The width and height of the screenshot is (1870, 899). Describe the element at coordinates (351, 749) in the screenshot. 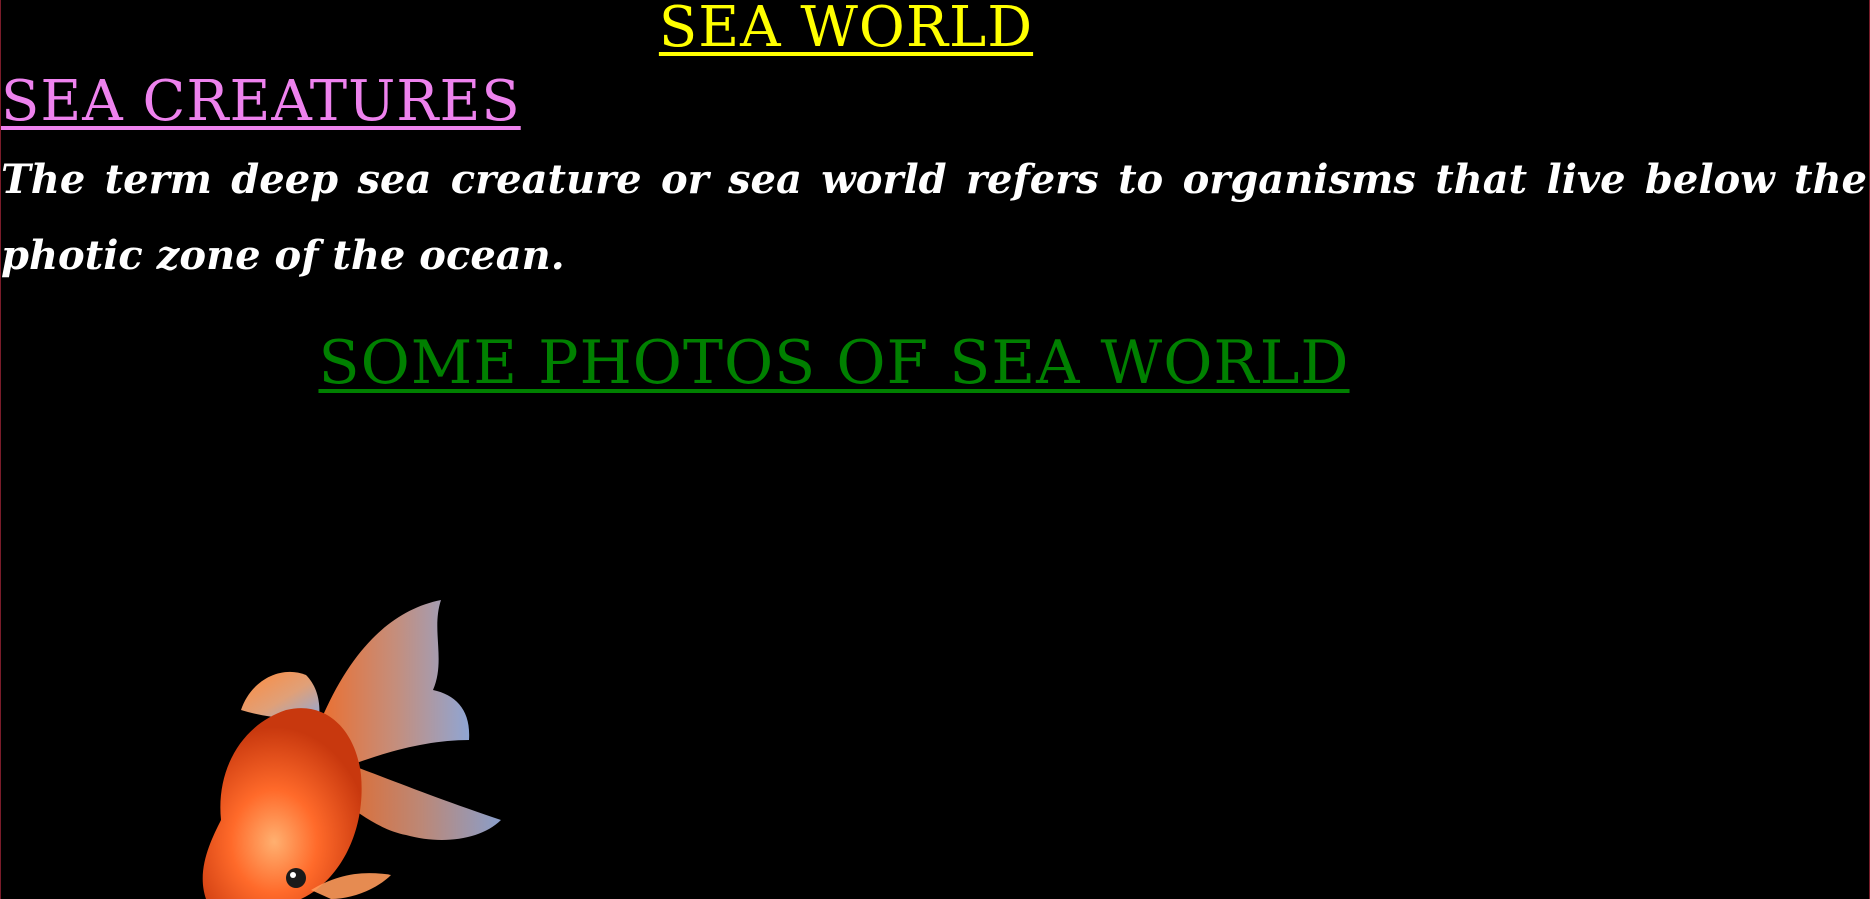

I see `goldfish-photo` at that location.